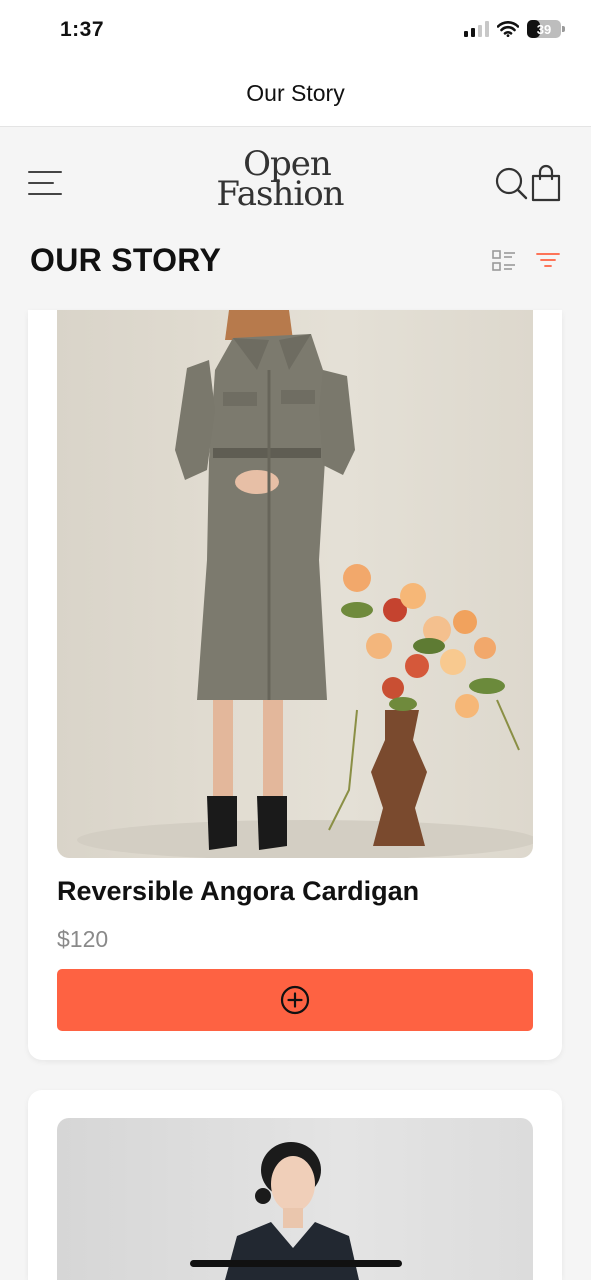  What do you see at coordinates (82, 29) in the screenshot?
I see `status-time: 1:37` at bounding box center [82, 29].